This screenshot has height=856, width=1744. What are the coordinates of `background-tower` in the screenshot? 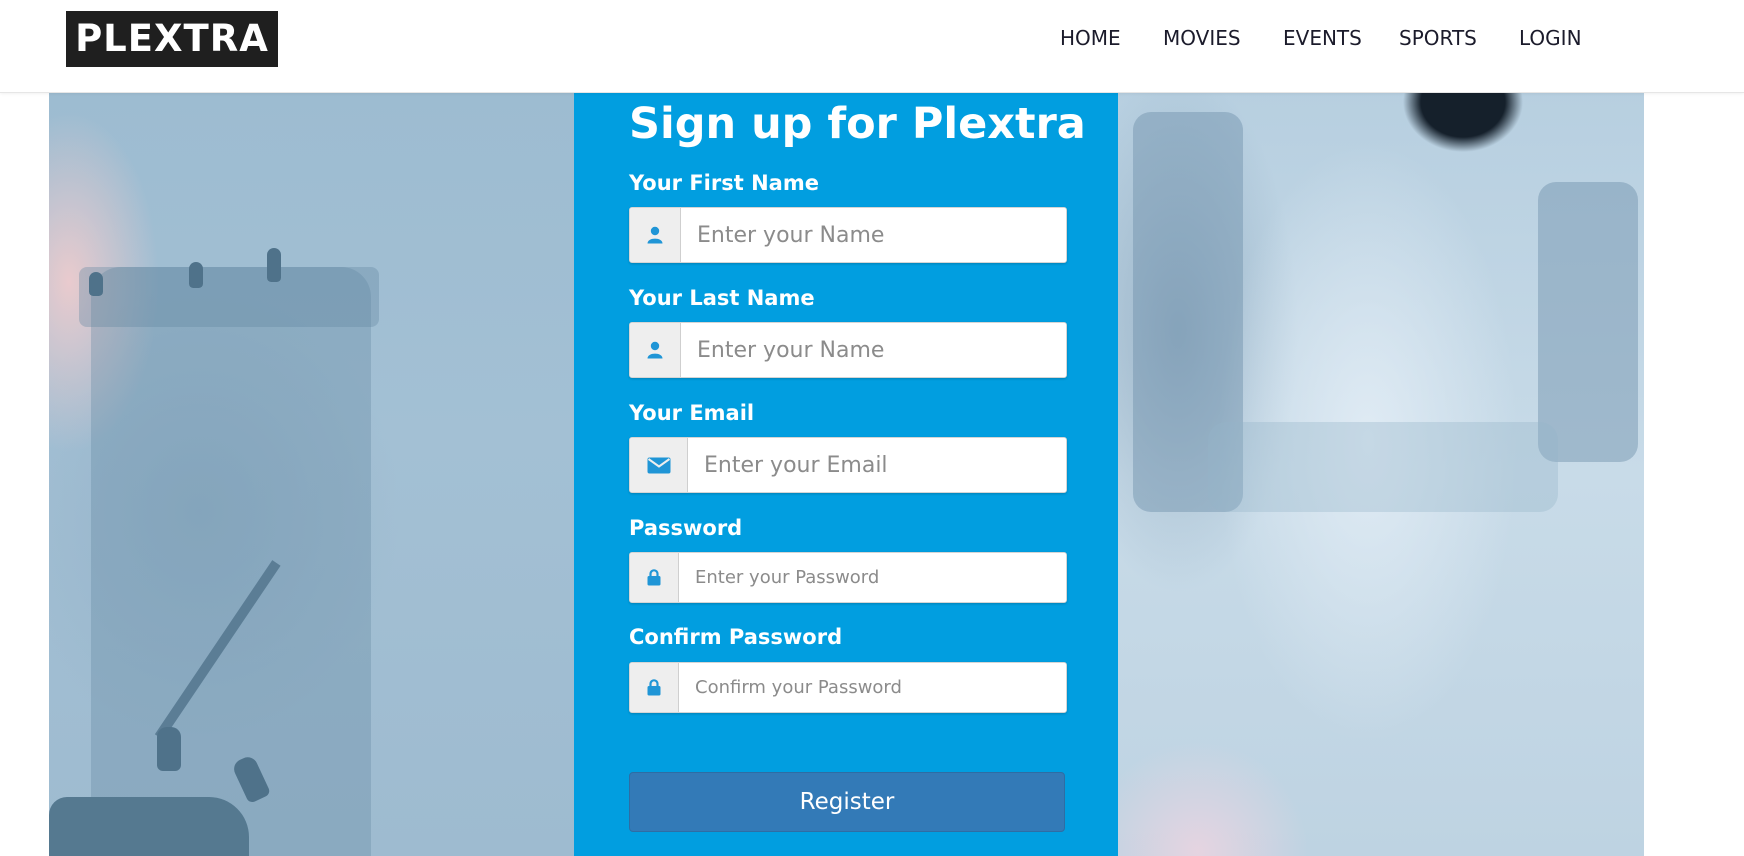 It's located at (231, 561).